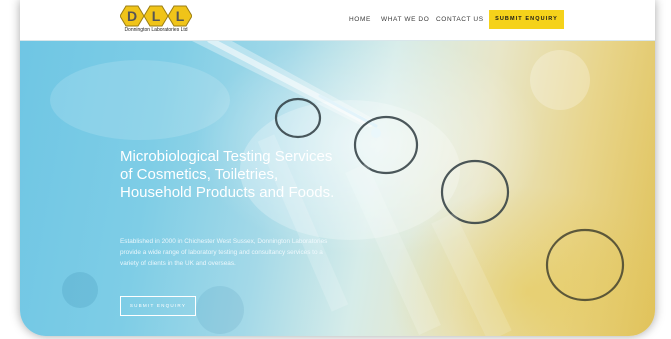  Describe the element at coordinates (360, 19) in the screenshot. I see `nav-home: HOME` at that location.